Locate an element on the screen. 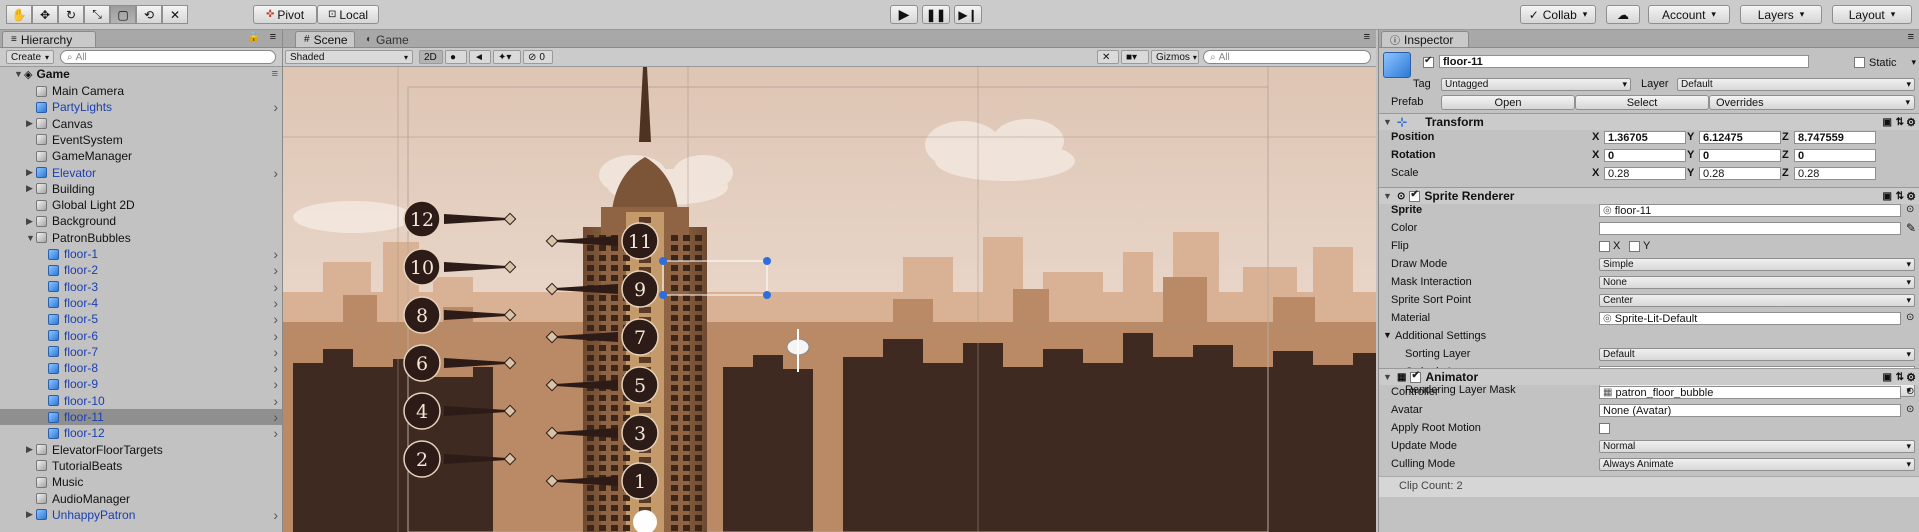 The image size is (1919, 532). rotation-x-field: 0 is located at coordinates (1645, 155).